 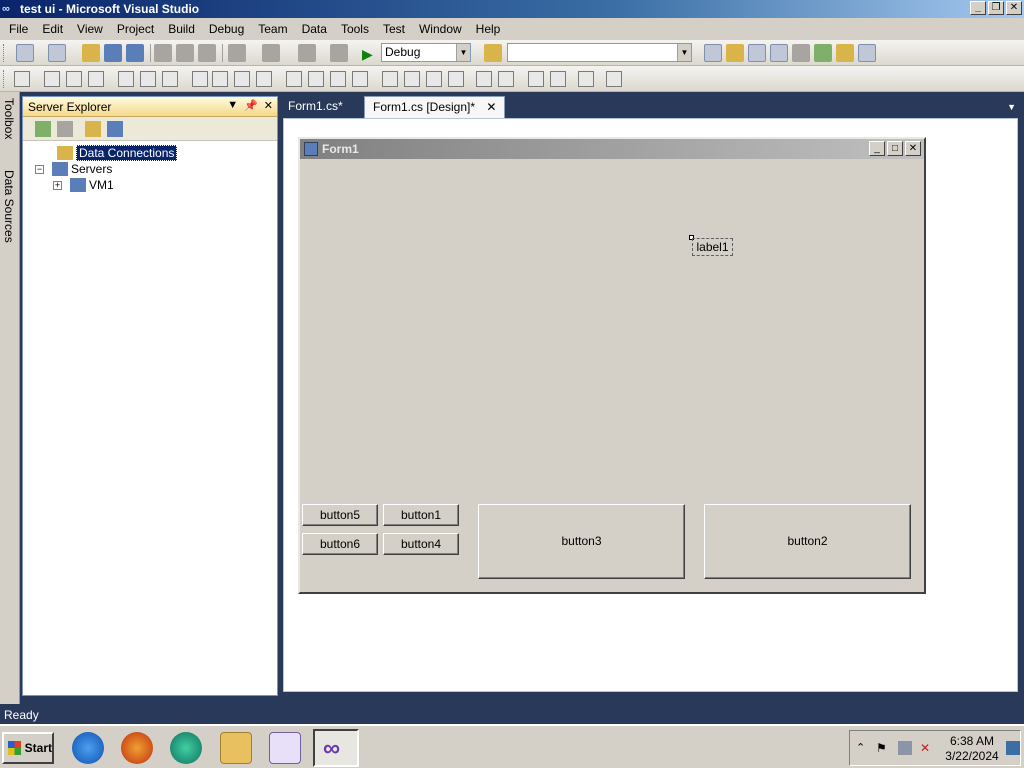 What do you see at coordinates (115, 129) in the screenshot?
I see `connect-to-server-icon` at bounding box center [115, 129].